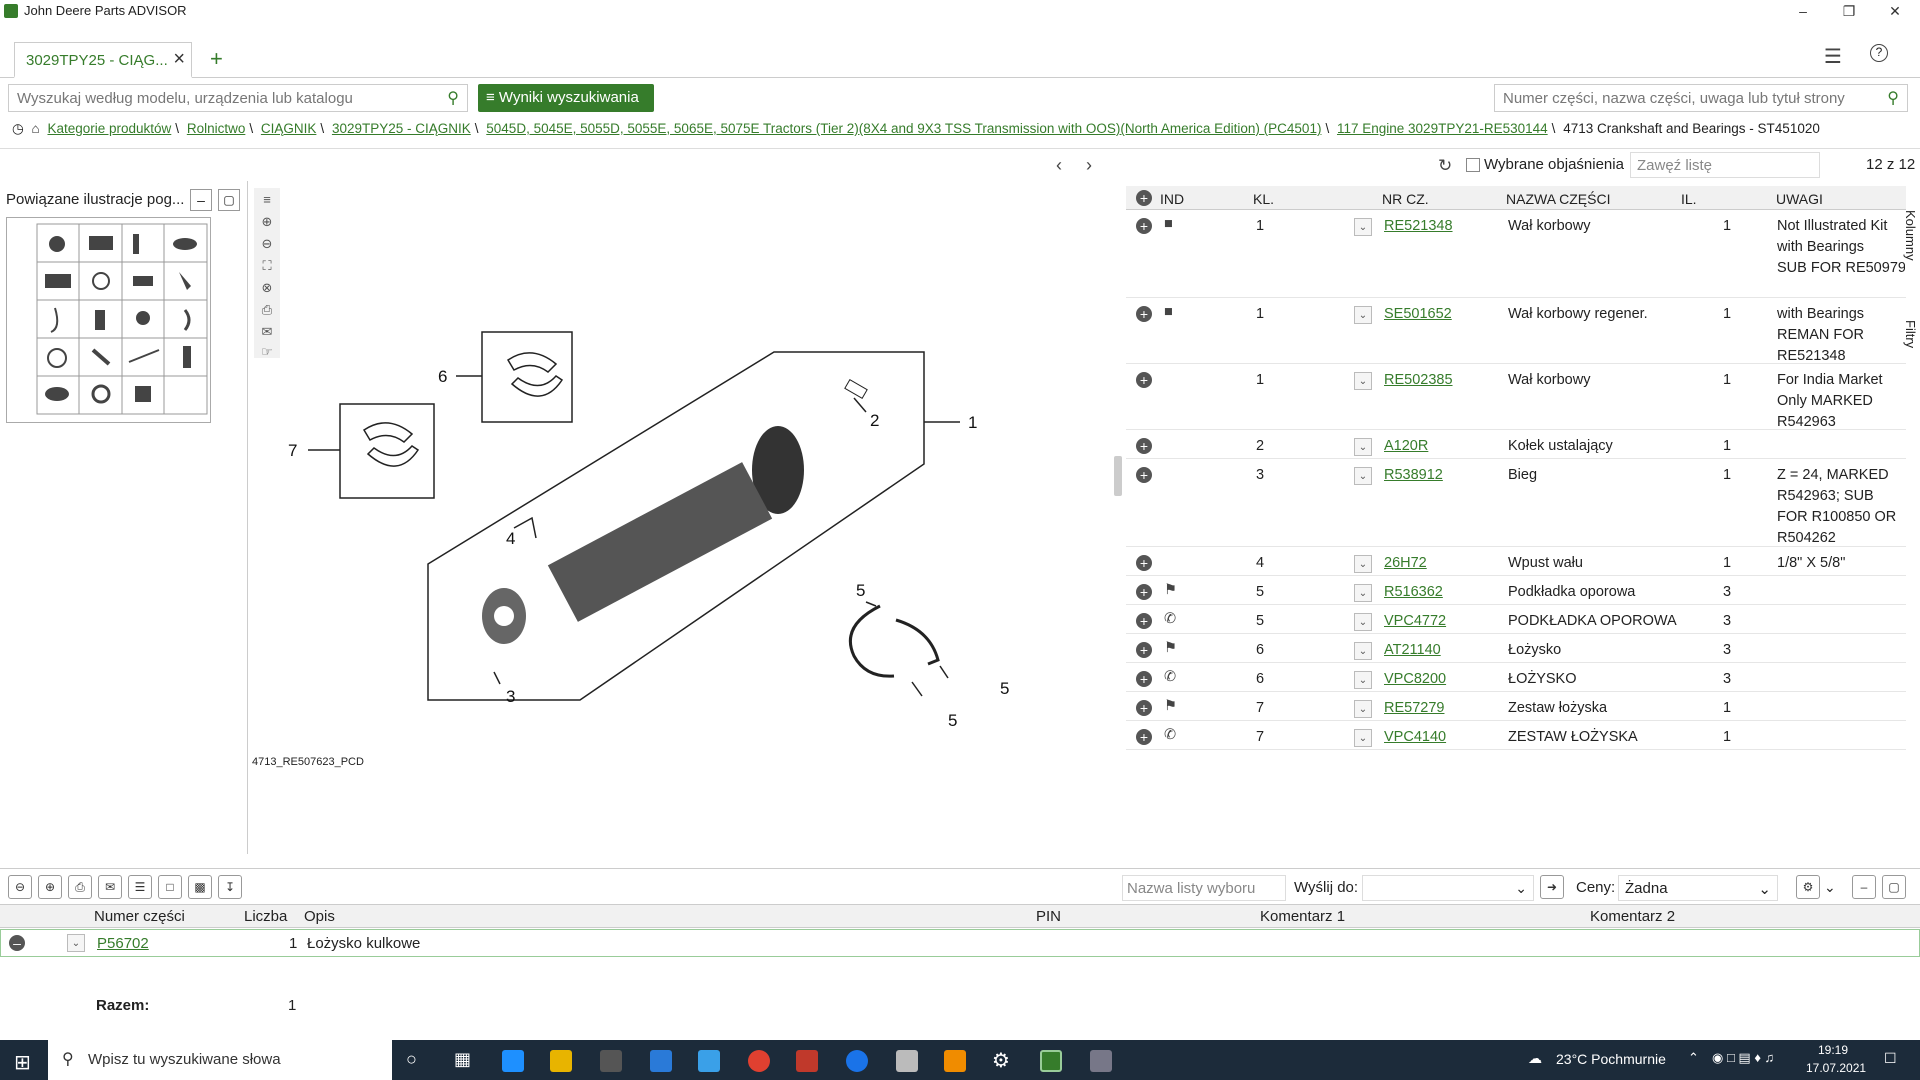 The image size is (1920, 1080). I want to click on clock-time: 19:19, so click(1833, 1050).